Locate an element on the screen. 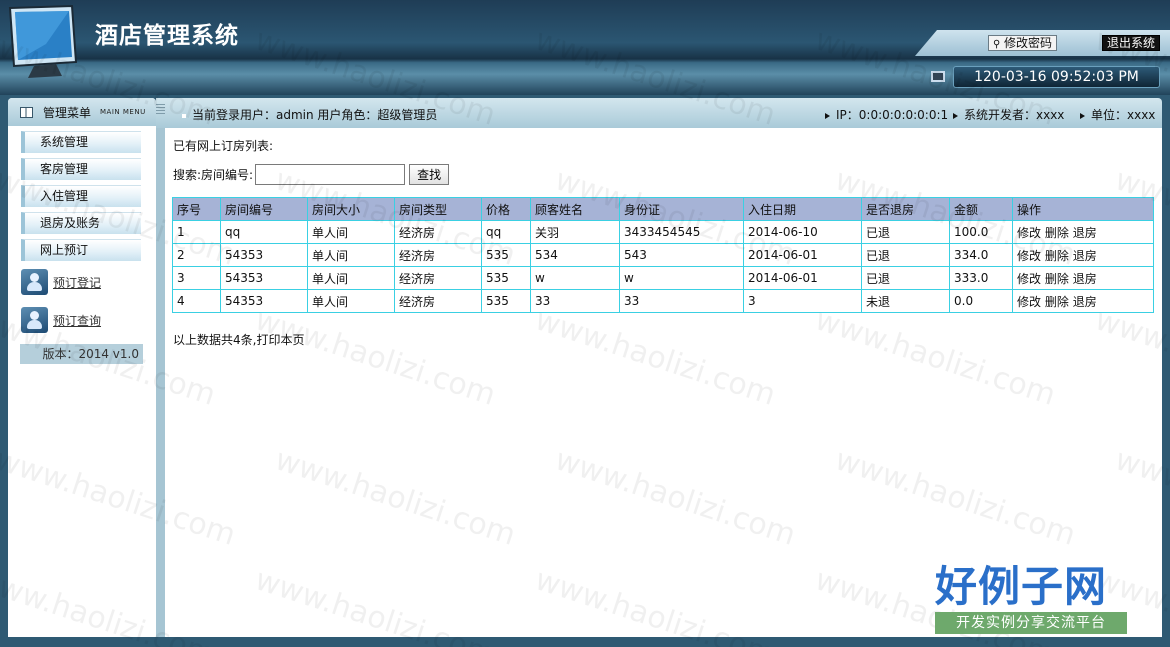  developer-text: 系统开发者：xxxx is located at coordinates (1014, 115).